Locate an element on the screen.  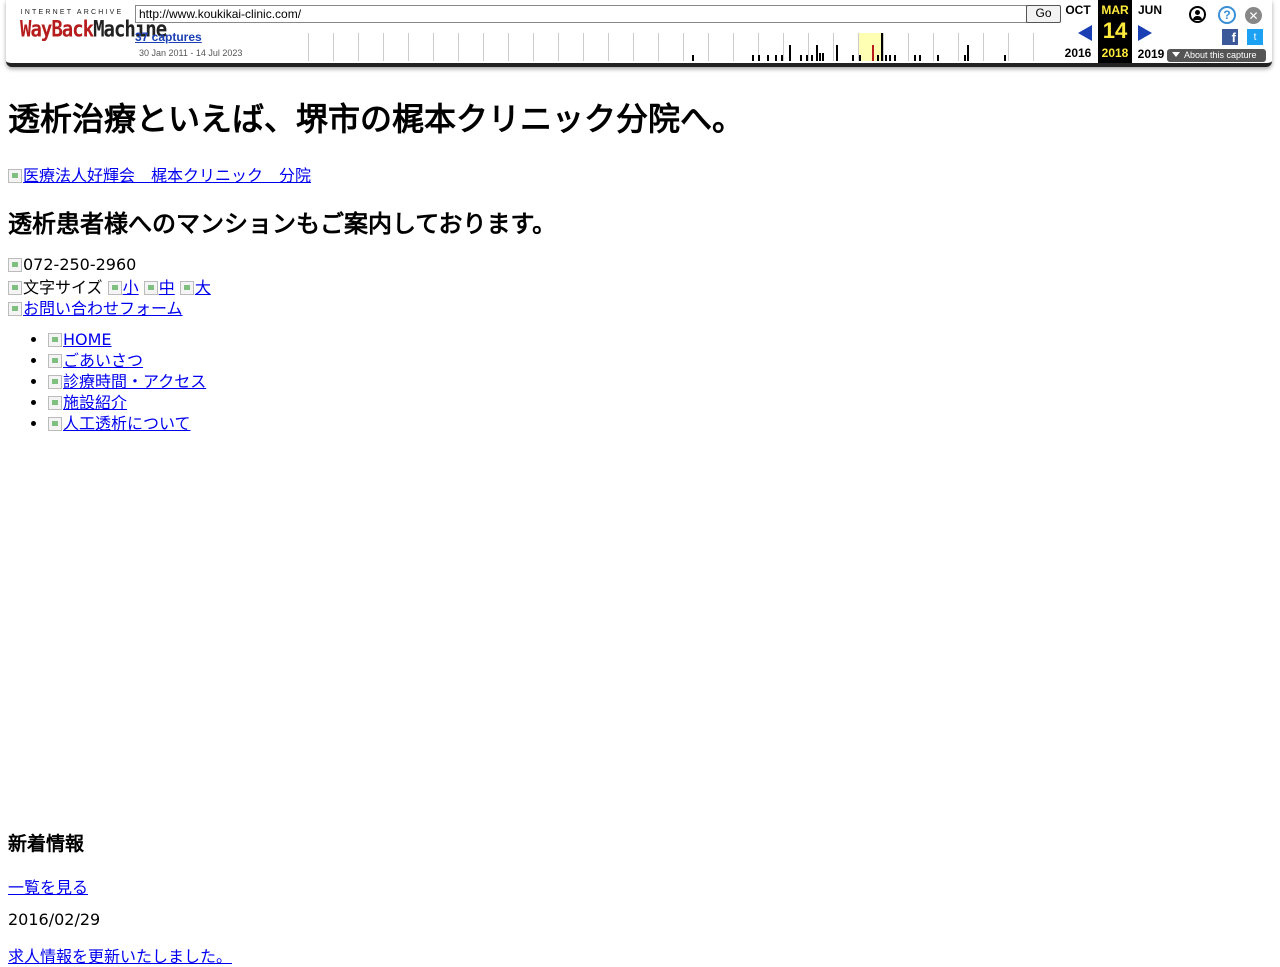
next-capture-arrow-icon is located at coordinates (1145, 33).